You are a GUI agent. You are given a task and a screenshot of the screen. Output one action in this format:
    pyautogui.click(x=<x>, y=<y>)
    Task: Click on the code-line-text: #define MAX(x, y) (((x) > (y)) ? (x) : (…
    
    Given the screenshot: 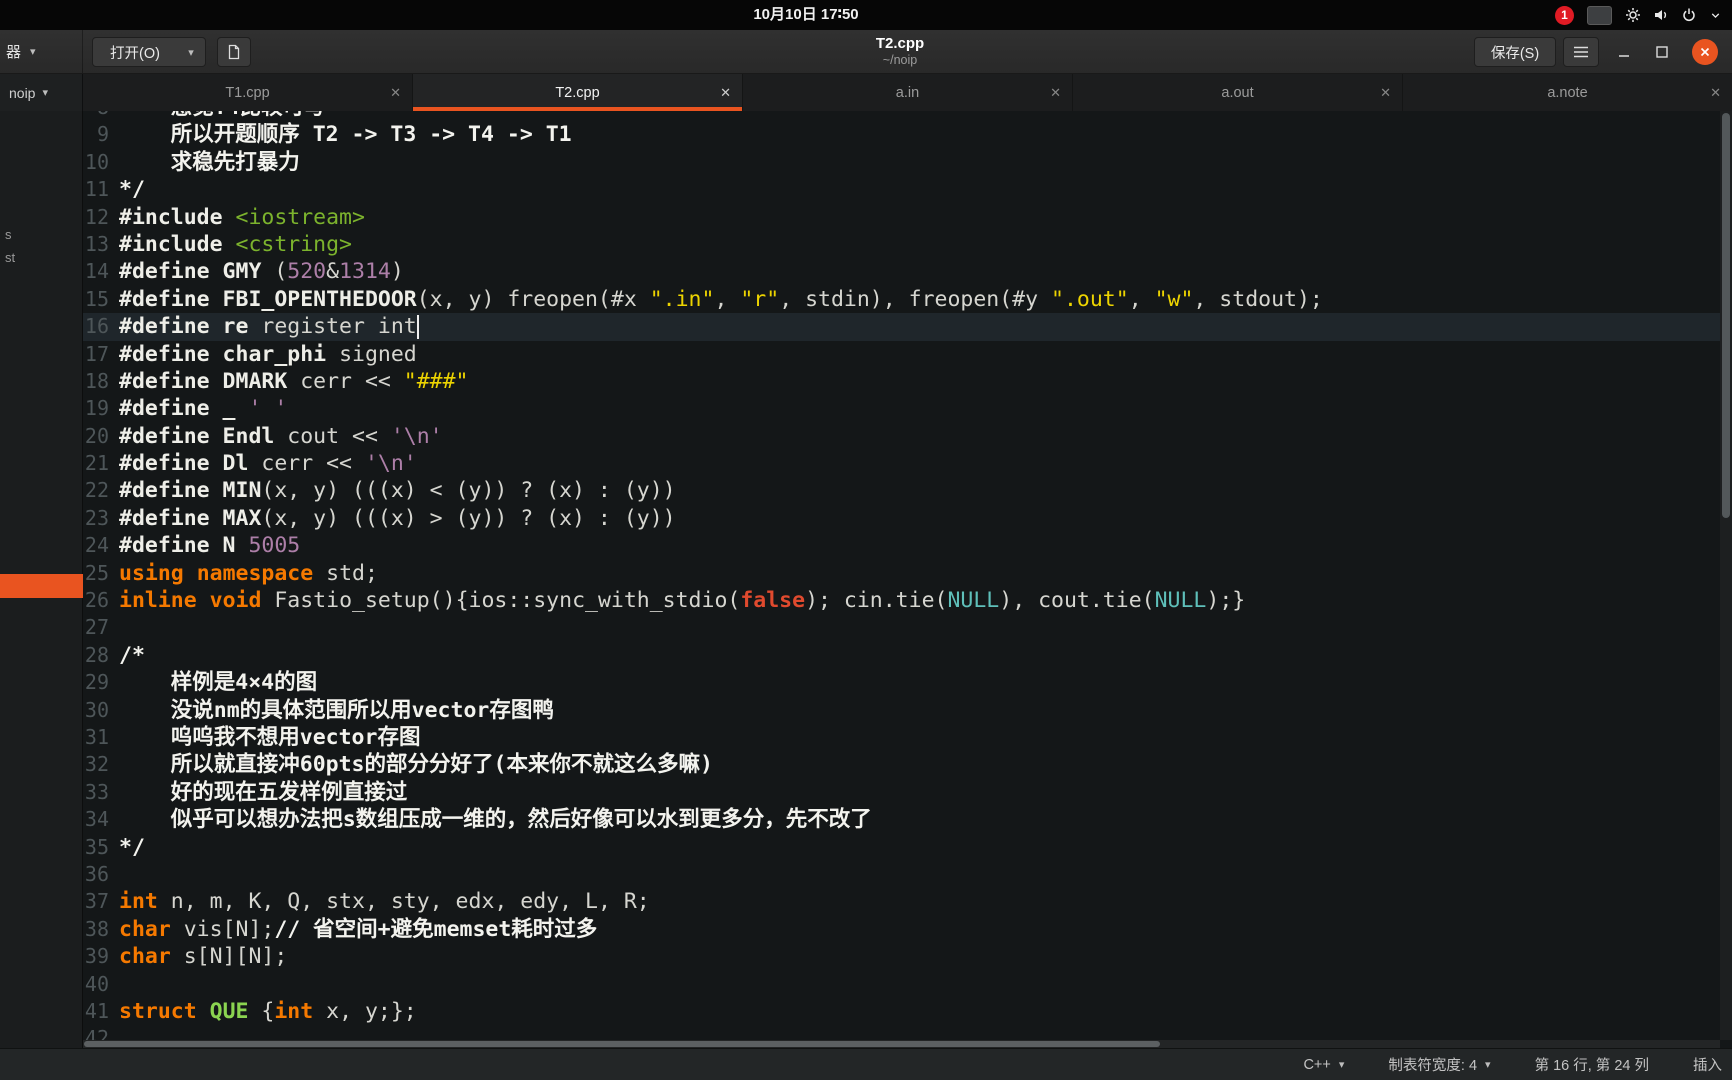 What is the action you would take?
    pyautogui.click(x=397, y=518)
    